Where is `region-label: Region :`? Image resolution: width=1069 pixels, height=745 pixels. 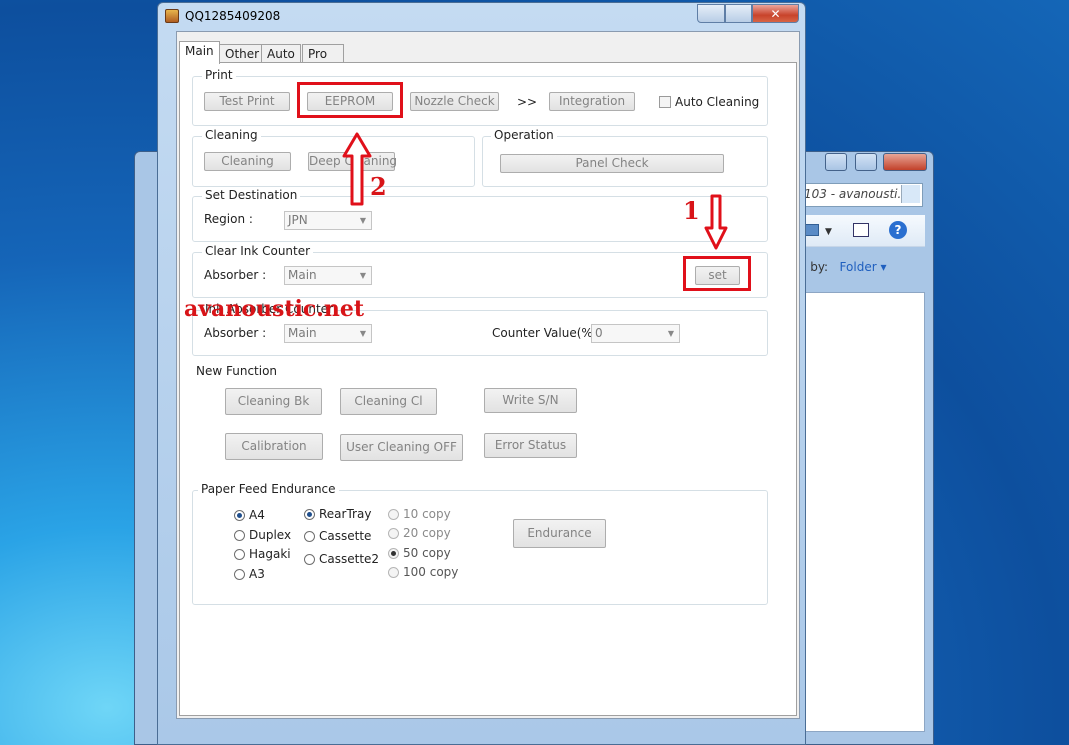 region-label: Region : is located at coordinates (228, 219).